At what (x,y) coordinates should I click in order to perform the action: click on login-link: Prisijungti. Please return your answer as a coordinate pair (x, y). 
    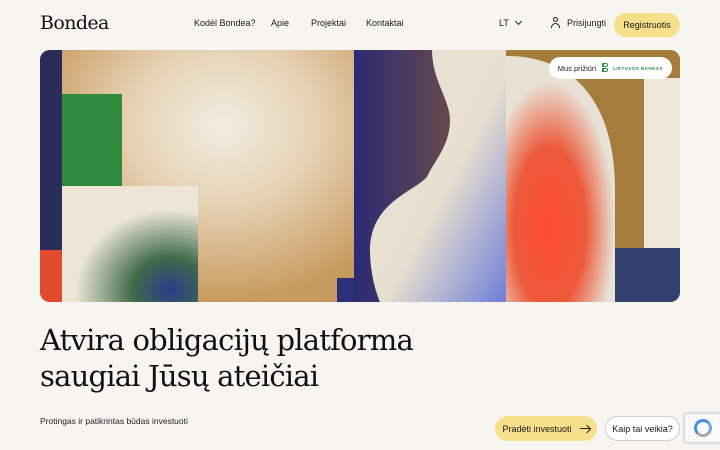
    Looking at the image, I should click on (578, 22).